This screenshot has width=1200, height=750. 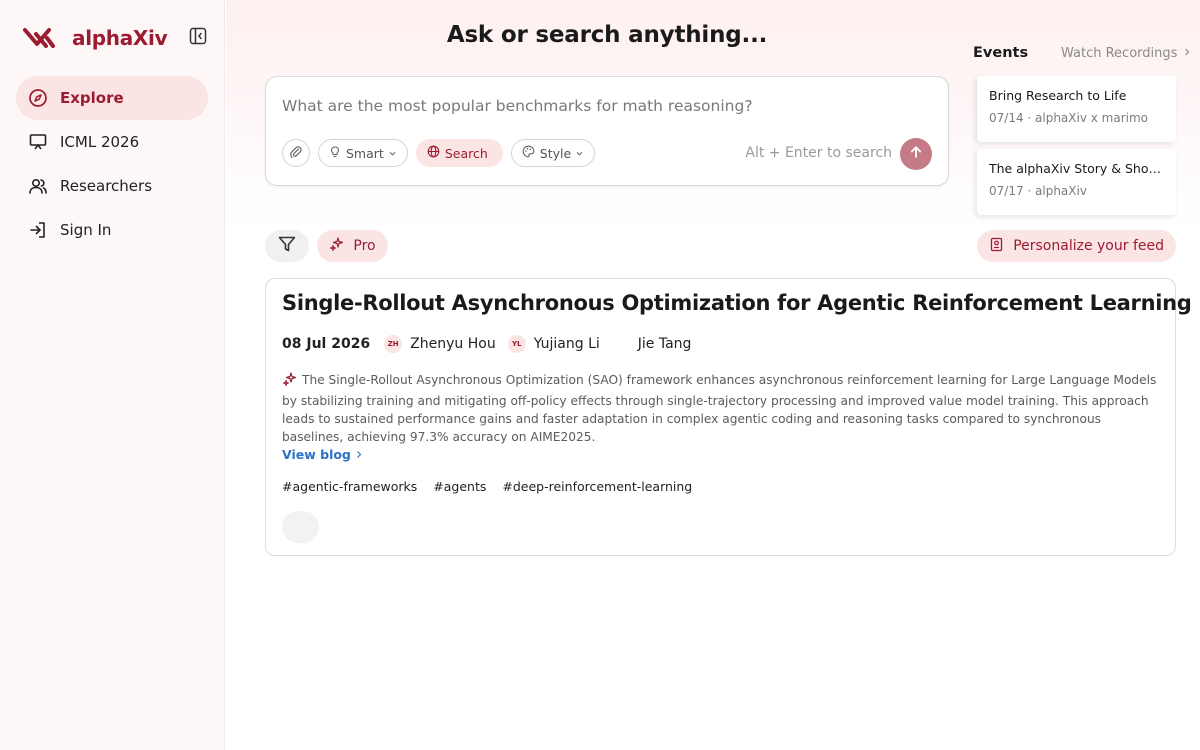 I want to click on personalize-feed-label: Personalize your feed, so click(x=1088, y=246).